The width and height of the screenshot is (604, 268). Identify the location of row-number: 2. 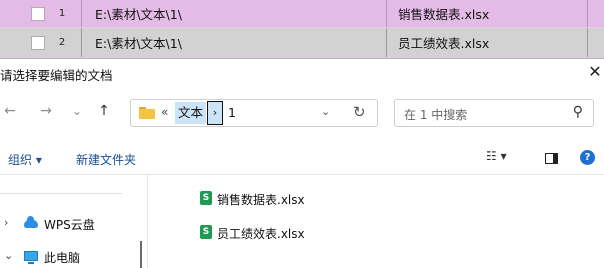
(62, 42).